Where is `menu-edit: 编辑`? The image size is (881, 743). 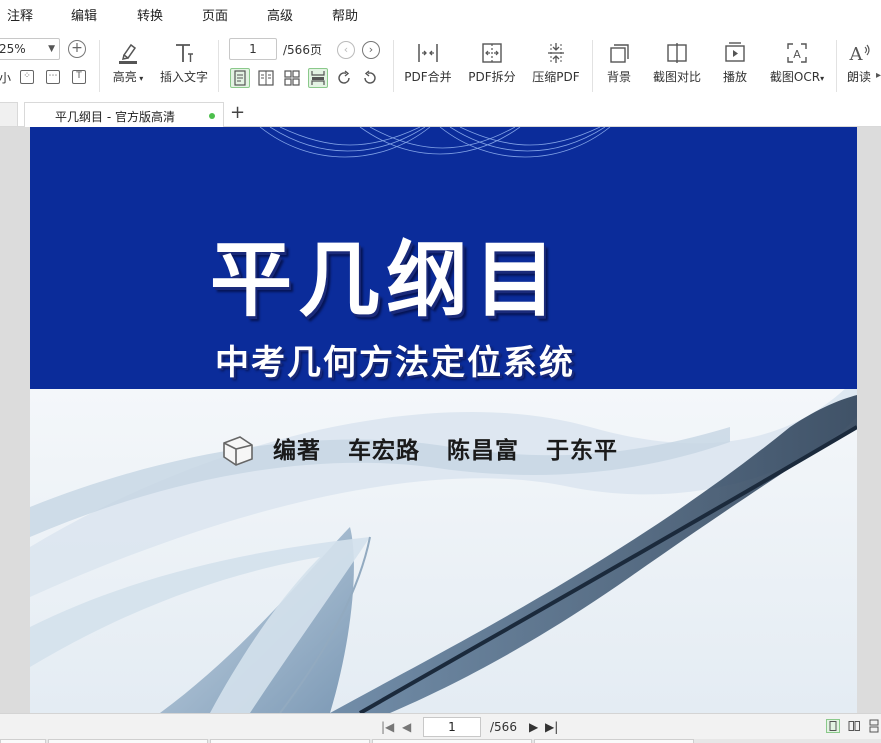 menu-edit: 编辑 is located at coordinates (84, 14).